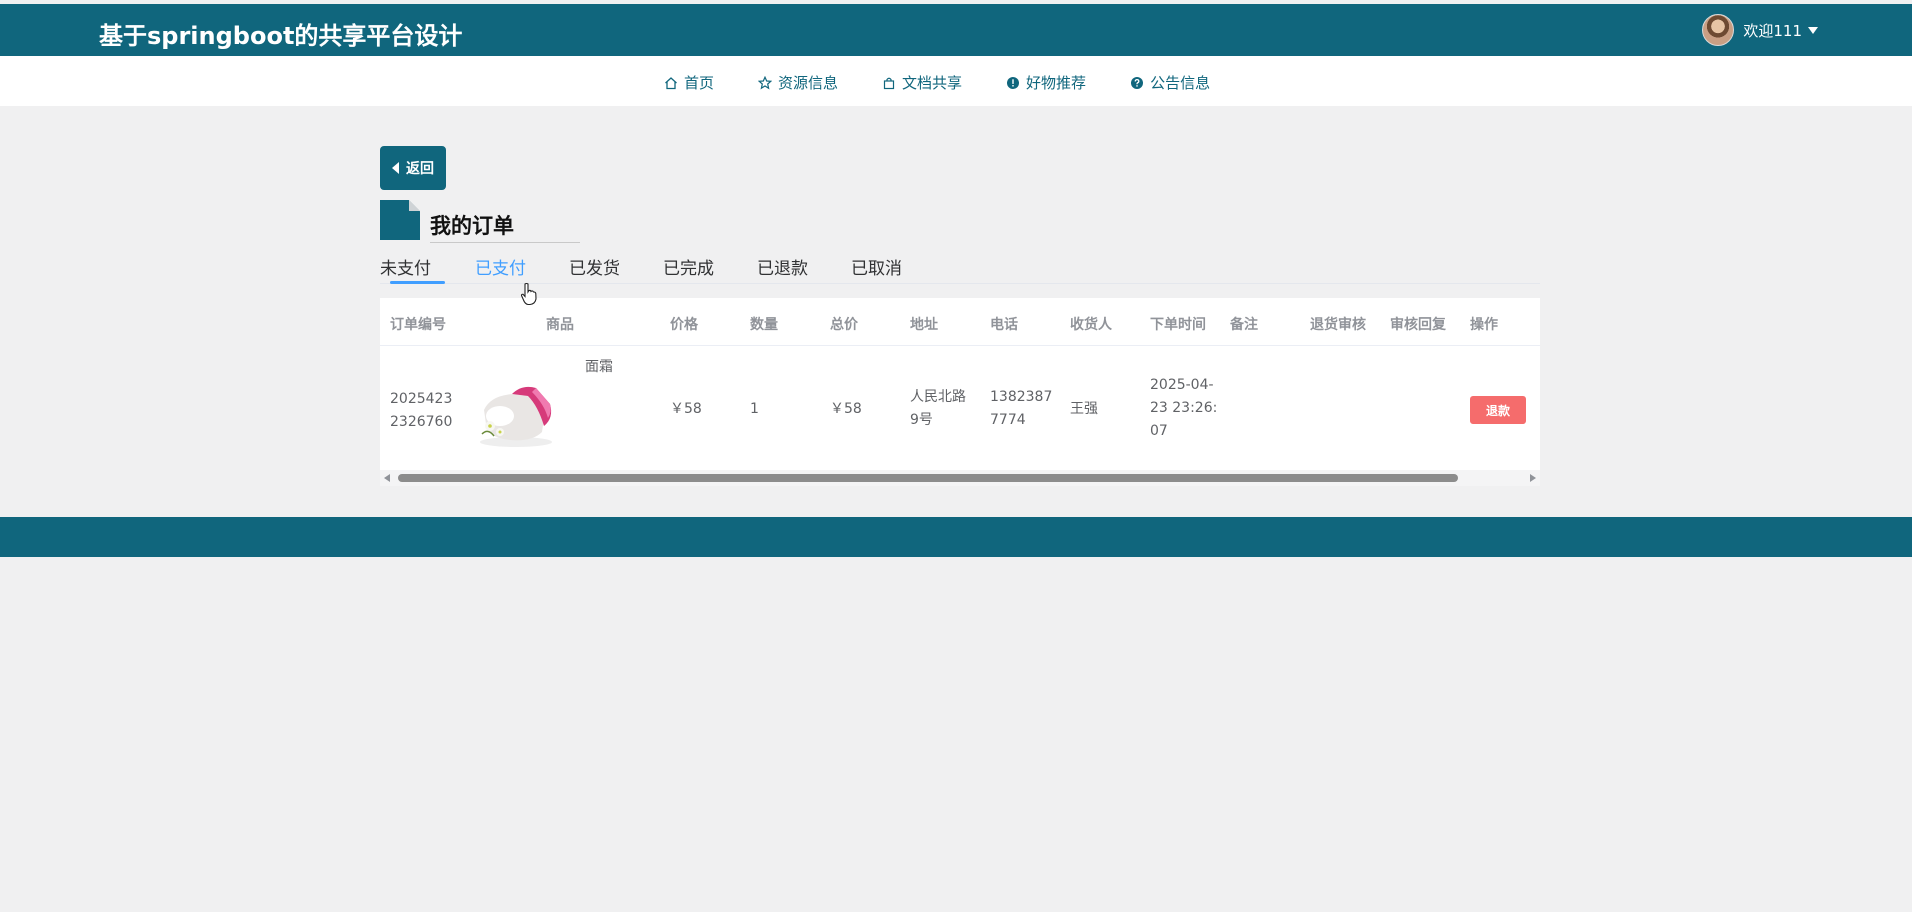  What do you see at coordinates (500, 266) in the screenshot?
I see `tab-paid: 已支付` at bounding box center [500, 266].